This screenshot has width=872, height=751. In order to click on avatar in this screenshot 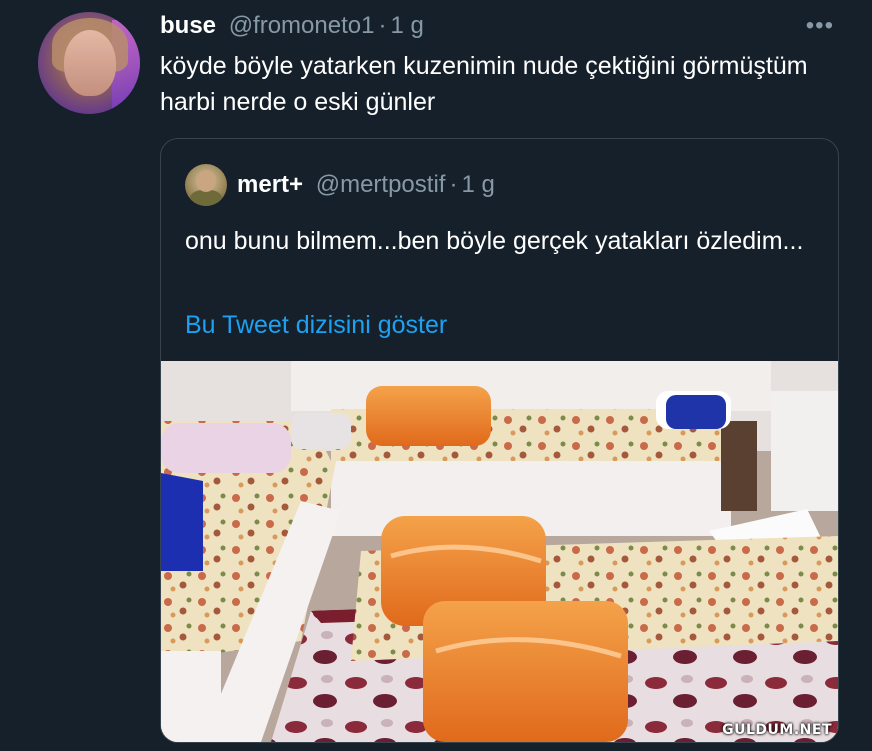, I will do `click(89, 63)`.